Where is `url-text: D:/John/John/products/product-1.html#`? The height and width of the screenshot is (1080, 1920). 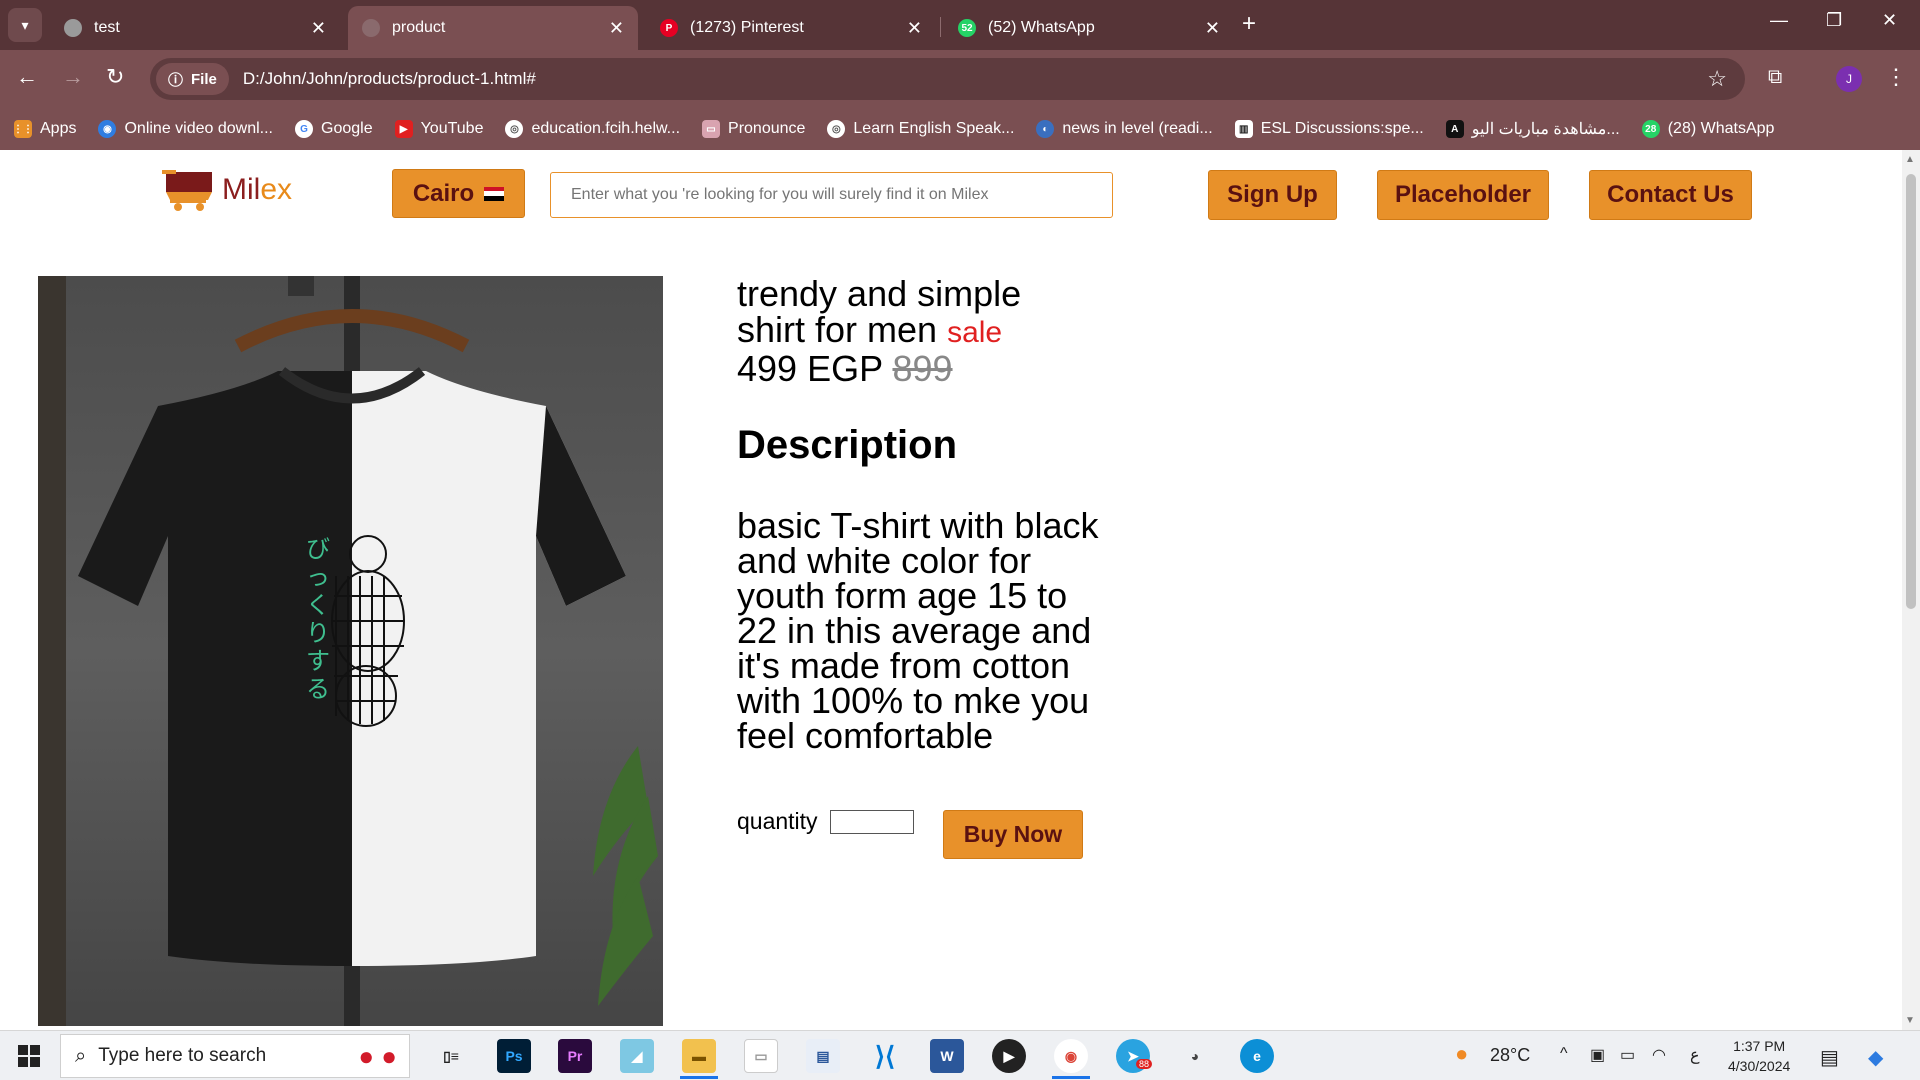 url-text: D:/John/John/products/product-1.html# is located at coordinates (389, 79).